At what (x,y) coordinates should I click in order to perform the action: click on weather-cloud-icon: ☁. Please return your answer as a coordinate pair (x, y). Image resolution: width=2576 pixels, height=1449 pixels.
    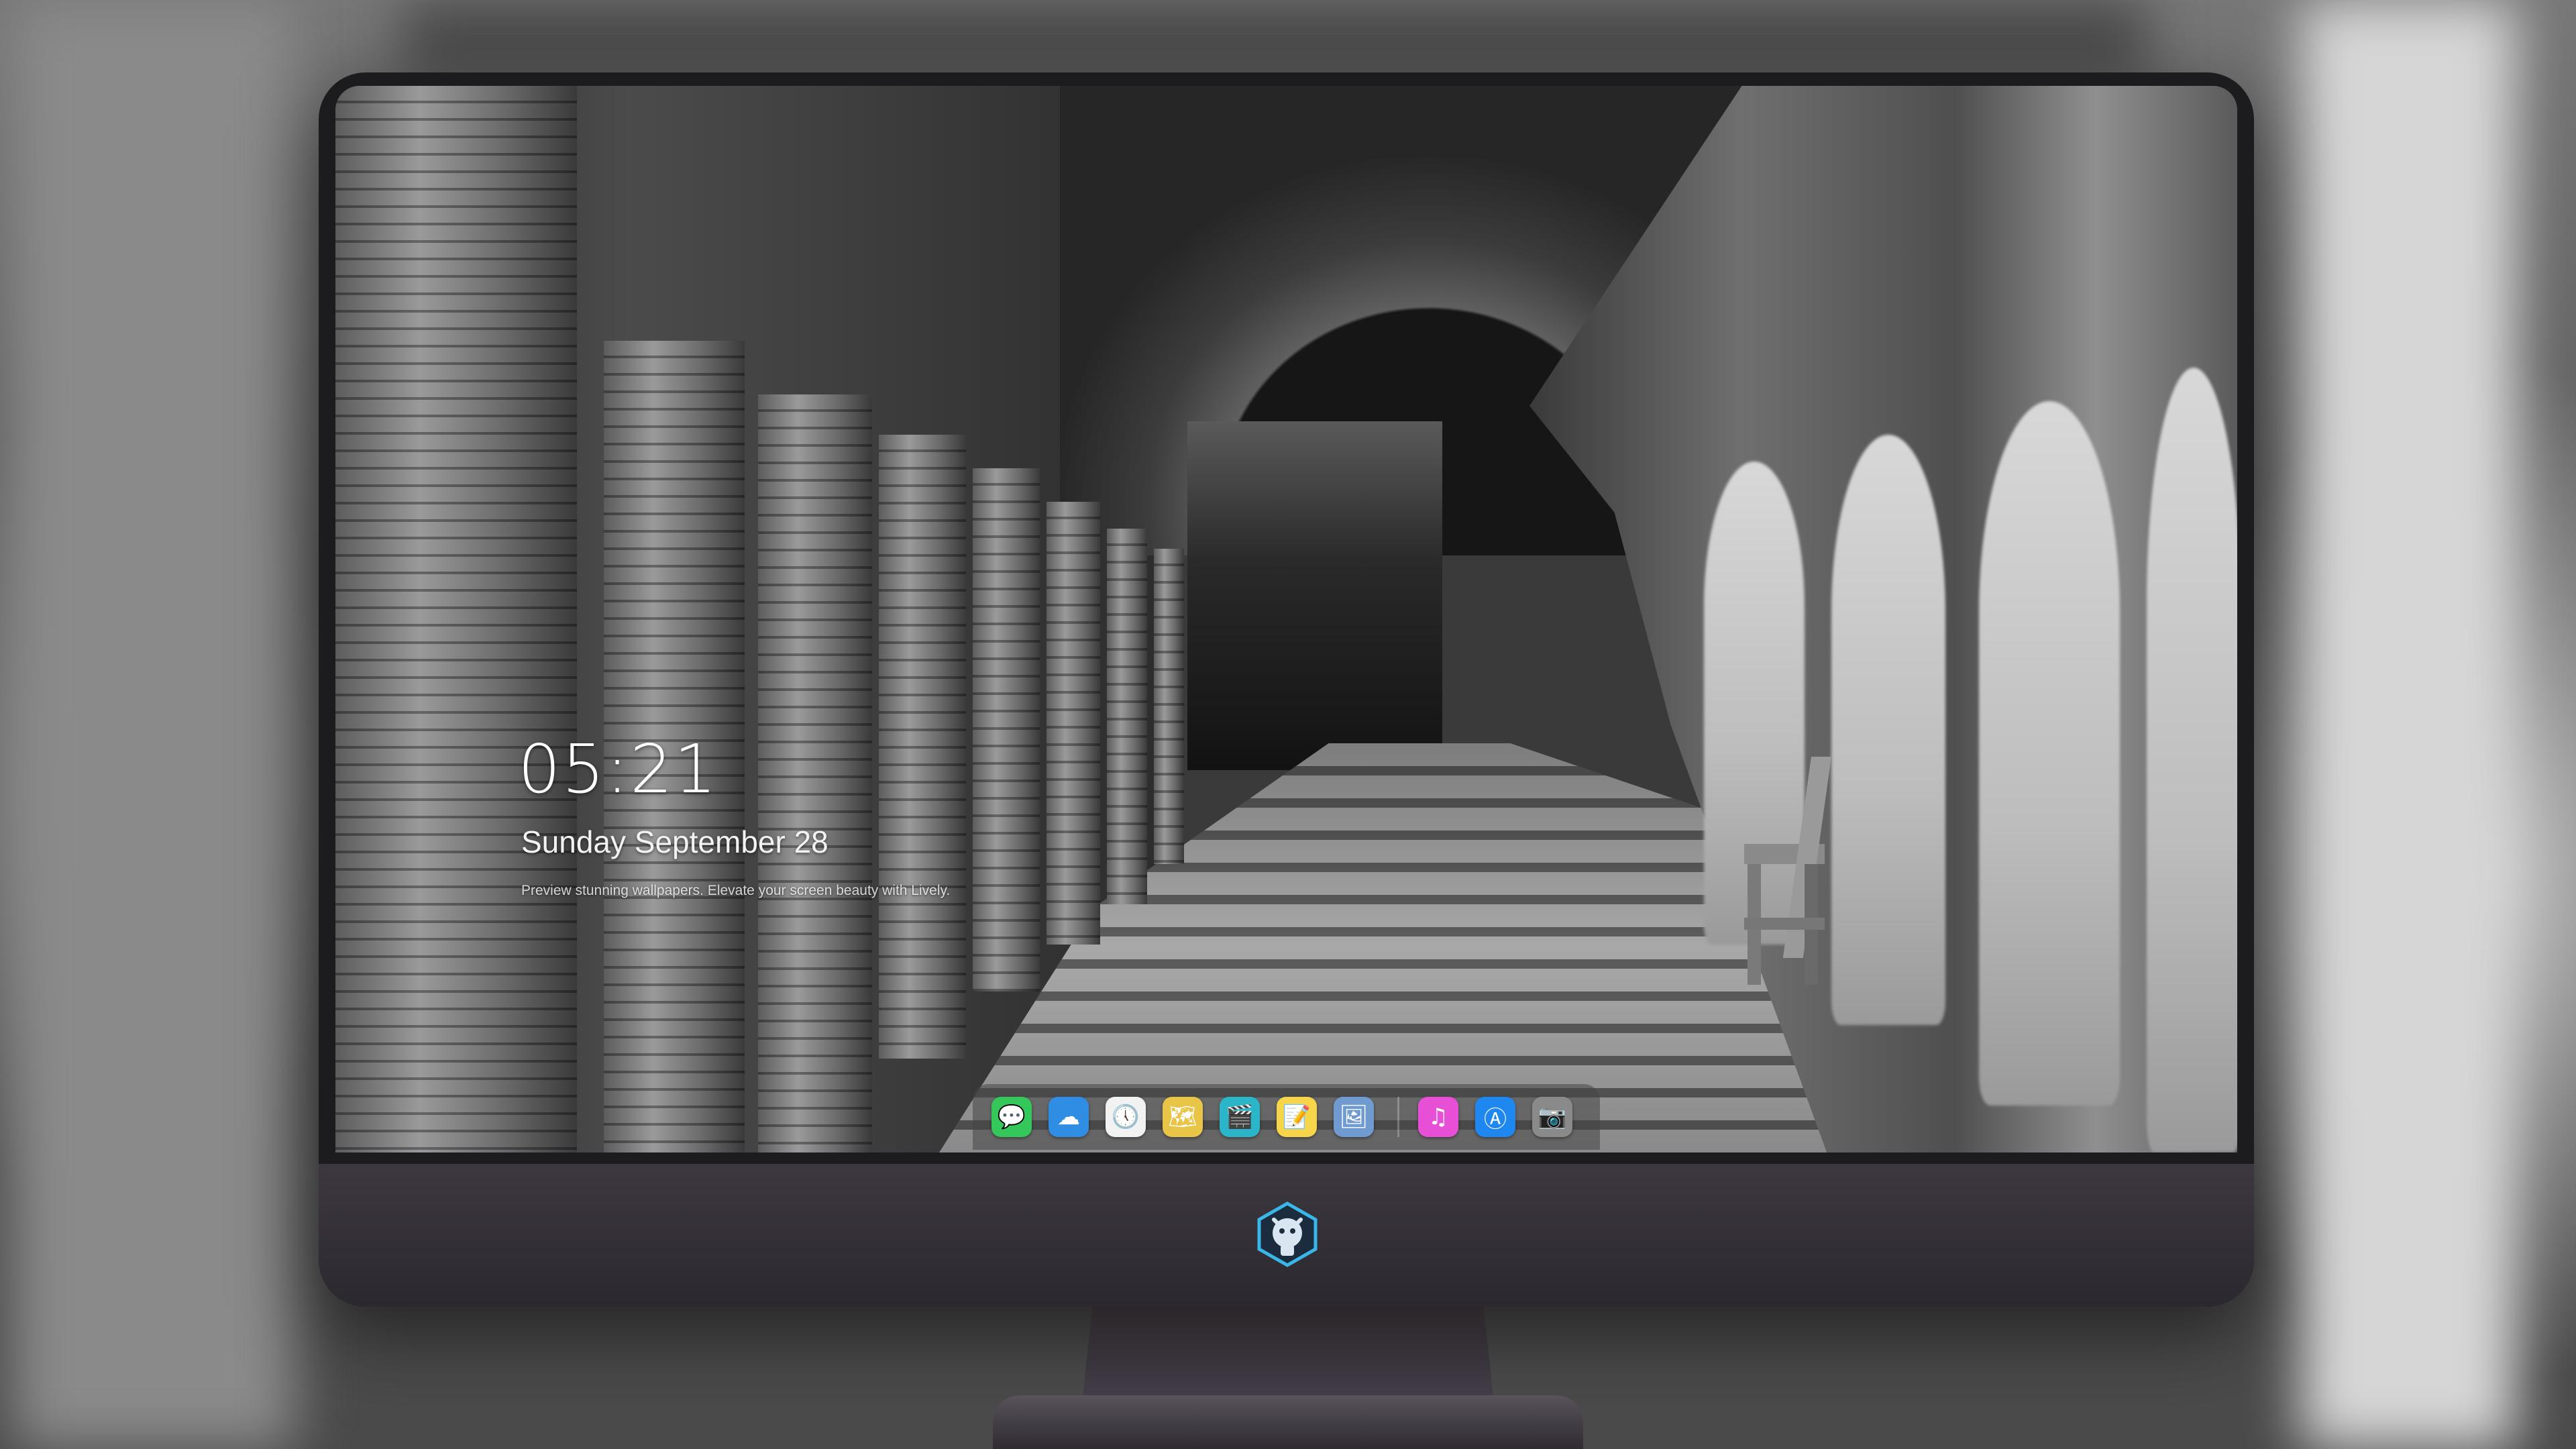
    Looking at the image, I should click on (1069, 1117).